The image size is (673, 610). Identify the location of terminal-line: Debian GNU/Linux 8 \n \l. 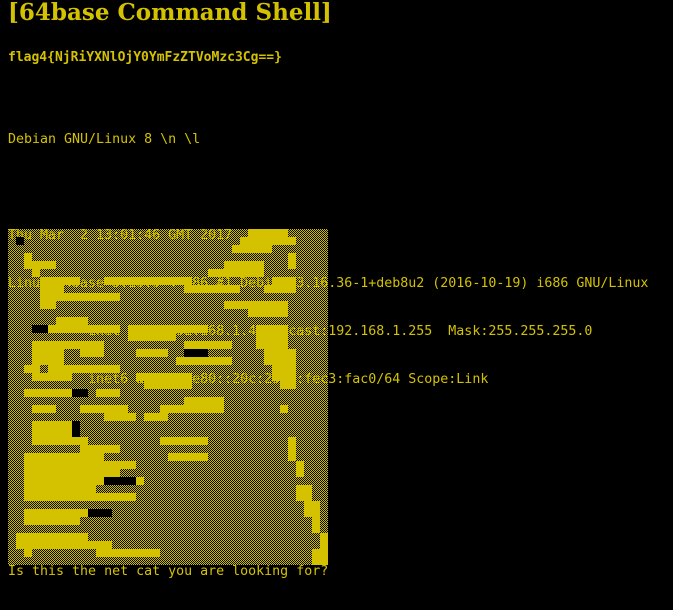
(104, 139).